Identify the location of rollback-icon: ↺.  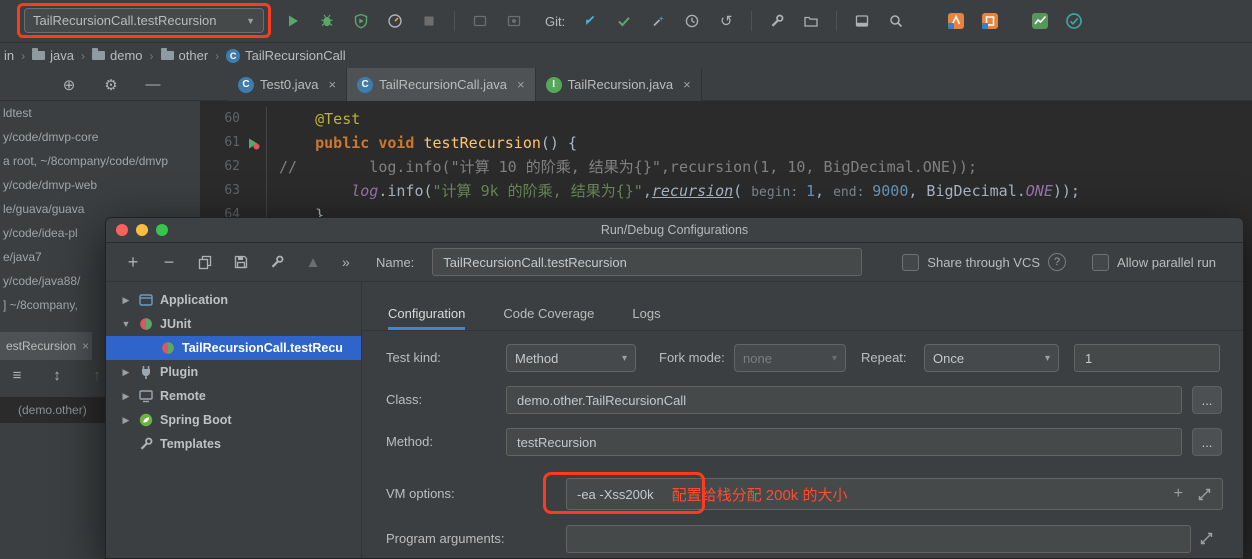
(726, 21).